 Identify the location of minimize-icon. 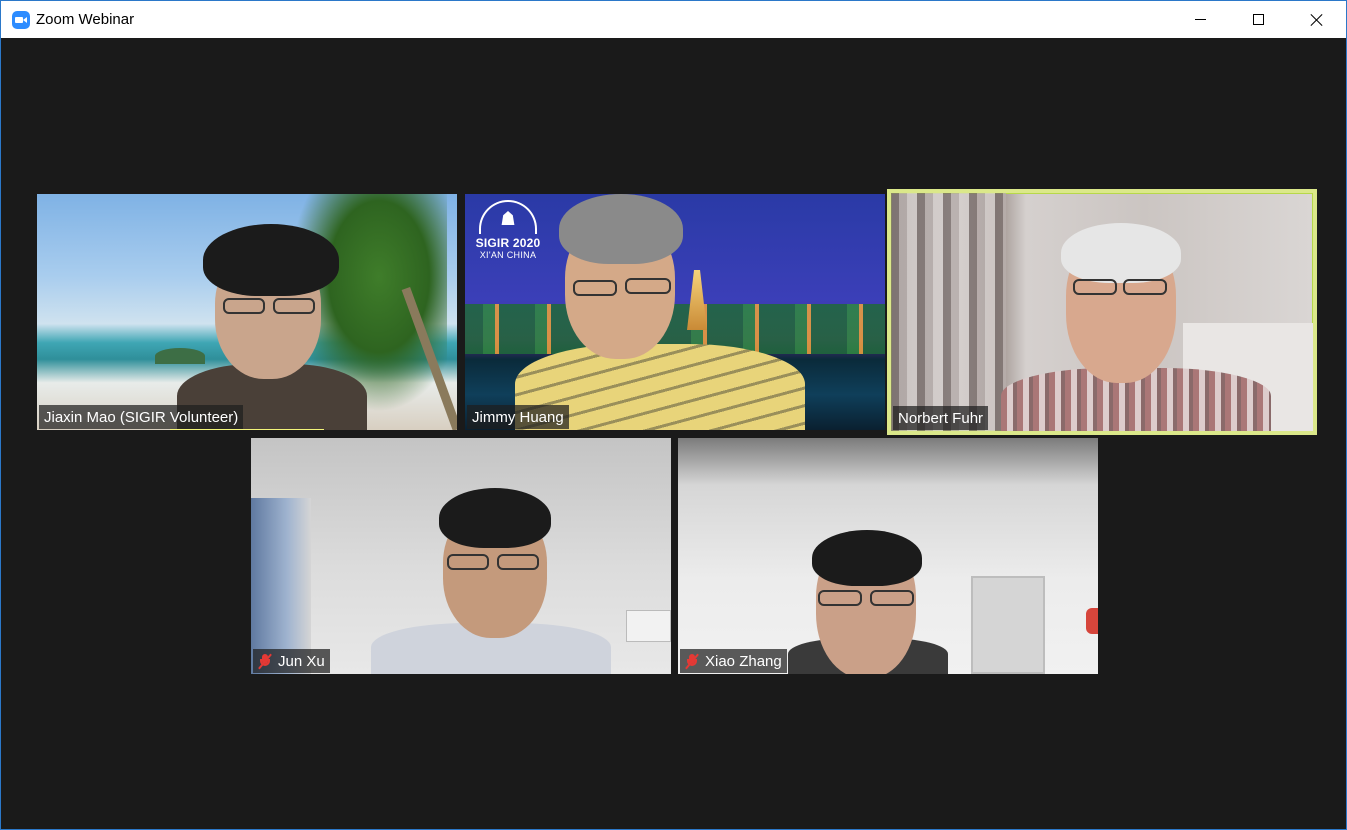
(1200, 19).